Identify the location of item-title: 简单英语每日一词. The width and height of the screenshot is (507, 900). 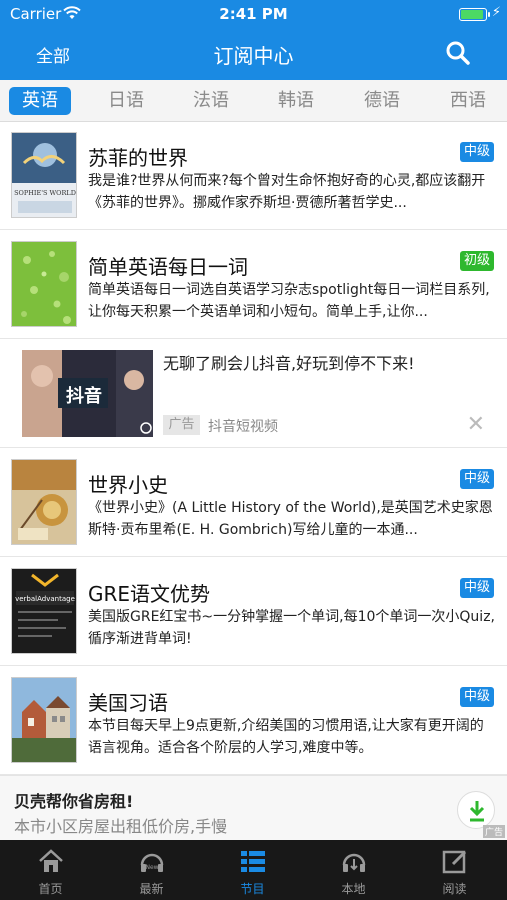
(168, 267).